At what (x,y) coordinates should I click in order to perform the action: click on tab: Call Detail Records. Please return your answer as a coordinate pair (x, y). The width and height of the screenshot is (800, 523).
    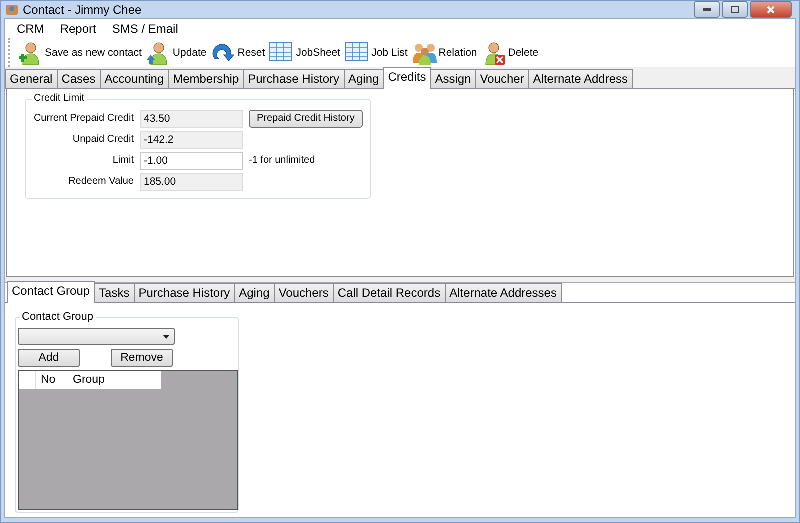
    Looking at the image, I should click on (389, 292).